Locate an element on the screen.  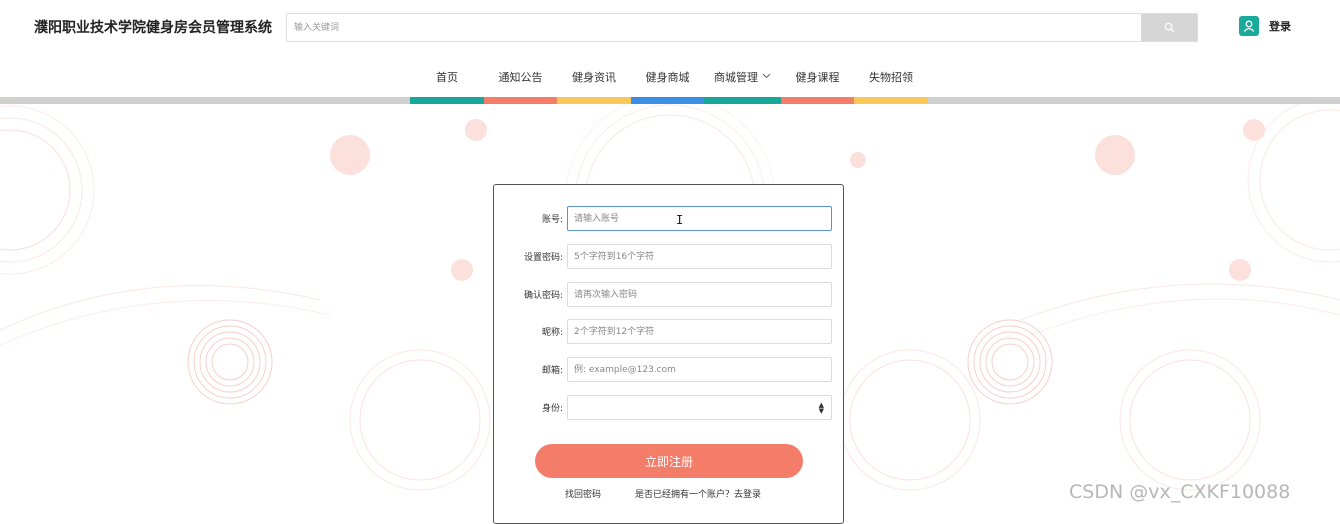
nav-item-fitness-news: 健身资讯 is located at coordinates (594, 76).